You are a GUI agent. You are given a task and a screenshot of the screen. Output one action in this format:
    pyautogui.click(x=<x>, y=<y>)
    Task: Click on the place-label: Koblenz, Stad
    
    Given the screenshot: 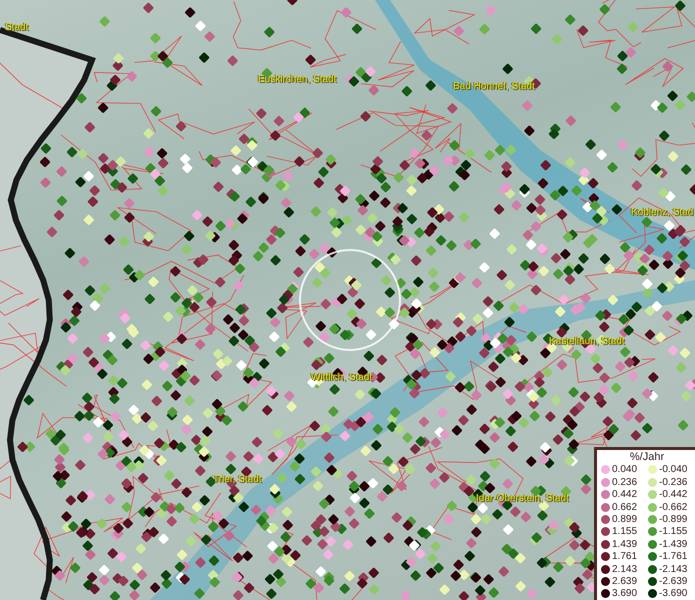 What is the action you would take?
    pyautogui.click(x=662, y=212)
    